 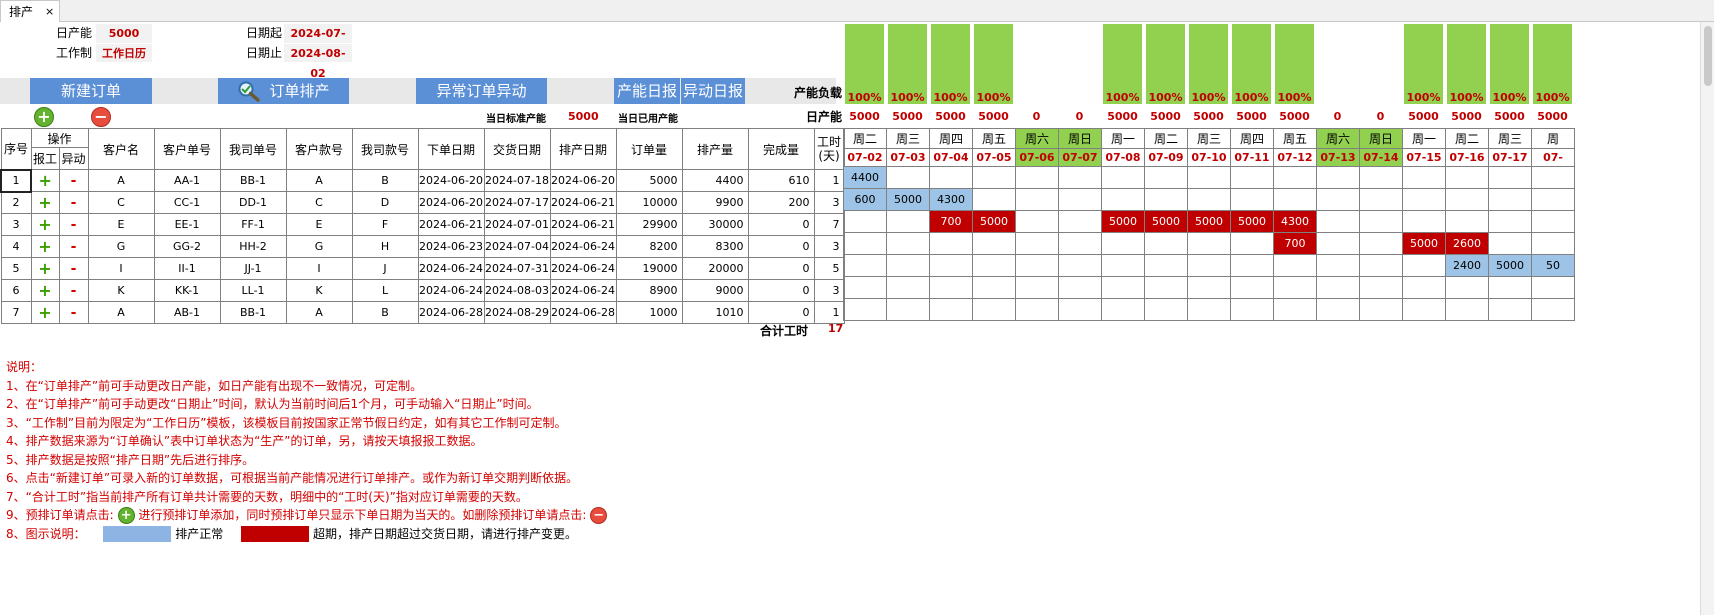 I want to click on schedule-cell: 600, so click(x=865, y=199).